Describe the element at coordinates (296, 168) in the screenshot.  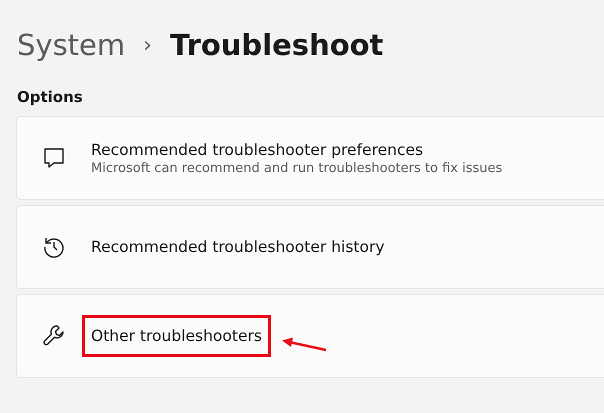
I see `card-subtitle: Microsoft can recommend and run troubleshooters to fix issues` at that location.